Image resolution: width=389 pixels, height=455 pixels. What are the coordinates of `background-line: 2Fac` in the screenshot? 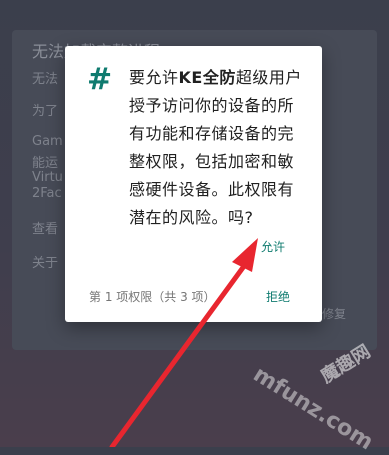 It's located at (47, 193).